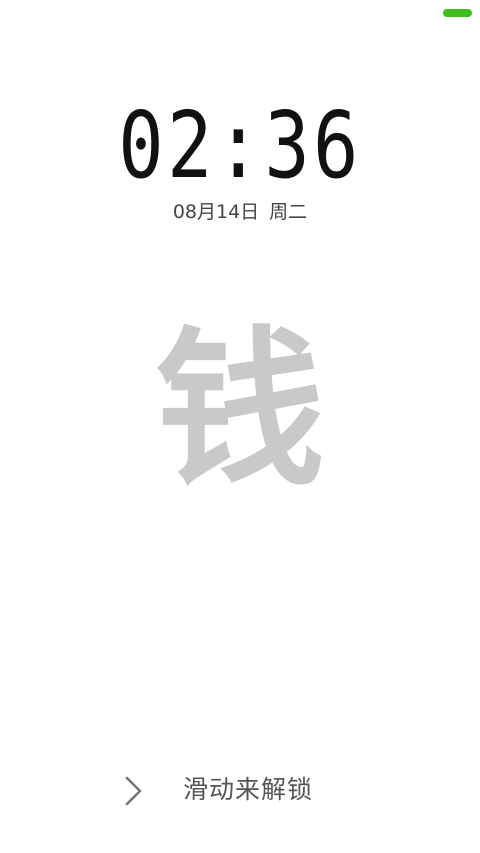  I want to click on date-line: 08月14日 周二, so click(240, 212).